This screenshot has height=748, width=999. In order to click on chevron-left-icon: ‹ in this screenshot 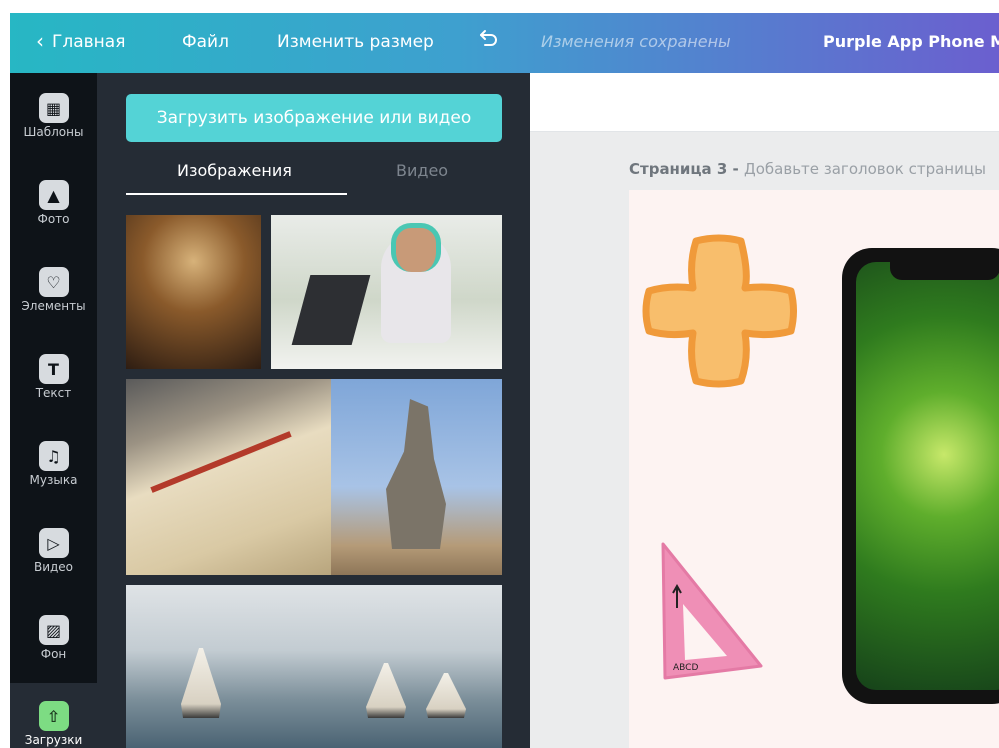, I will do `click(40, 41)`.